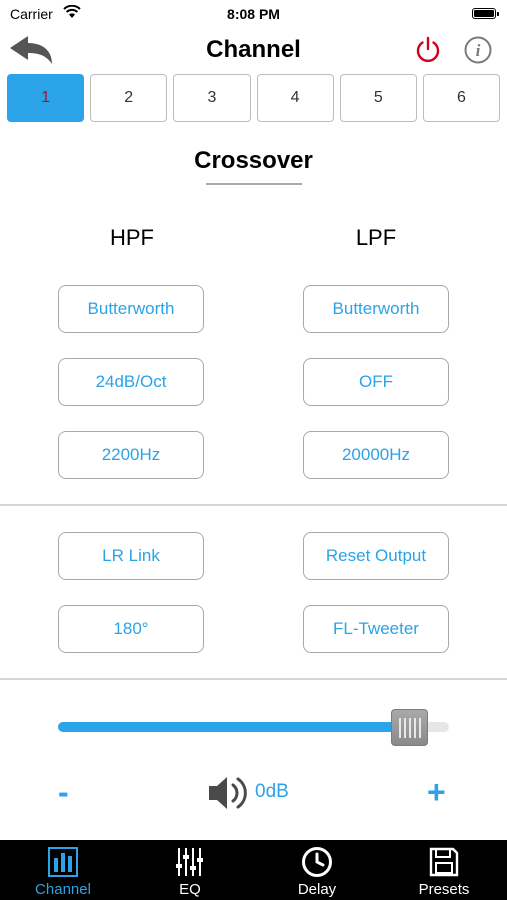 Image resolution: width=507 pixels, height=900 pixels. Describe the element at coordinates (189, 862) in the screenshot. I see `equalizer-sliders-icon` at that location.